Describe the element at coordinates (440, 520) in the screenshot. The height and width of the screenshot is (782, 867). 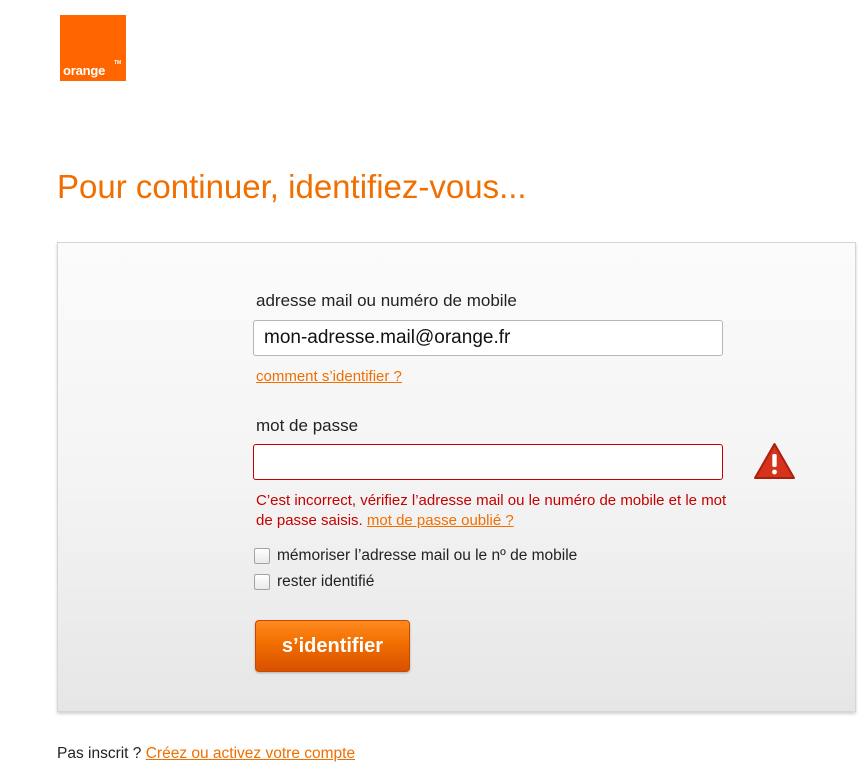
I see `forgot-password-link: mot de passe oublié ?` at that location.